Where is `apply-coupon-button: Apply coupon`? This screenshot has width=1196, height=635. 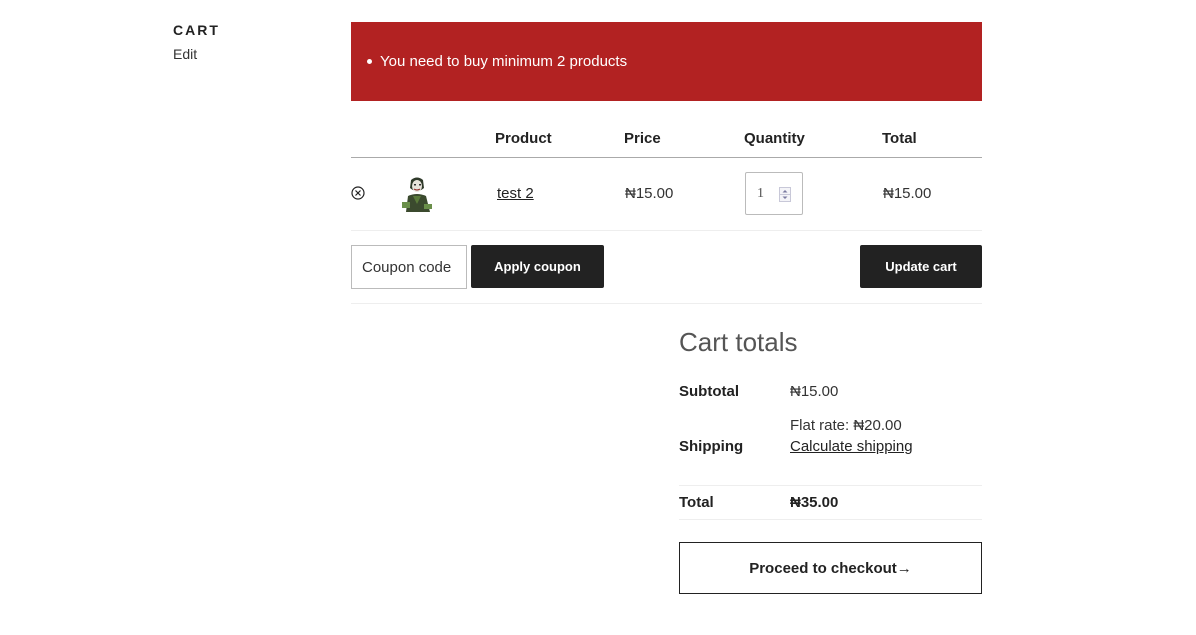
apply-coupon-button: Apply coupon is located at coordinates (537, 266).